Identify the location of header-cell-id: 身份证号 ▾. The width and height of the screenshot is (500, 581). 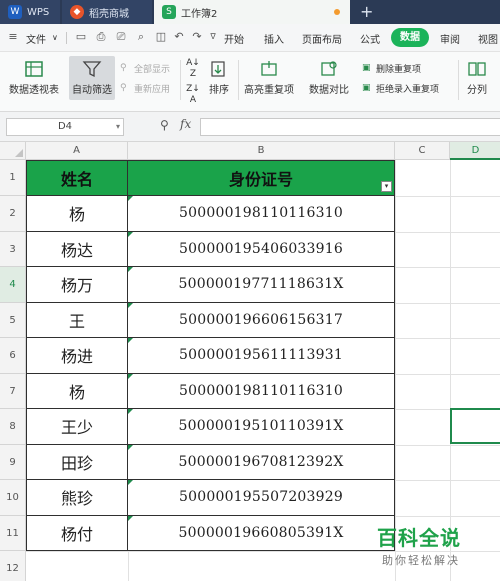
(261, 178).